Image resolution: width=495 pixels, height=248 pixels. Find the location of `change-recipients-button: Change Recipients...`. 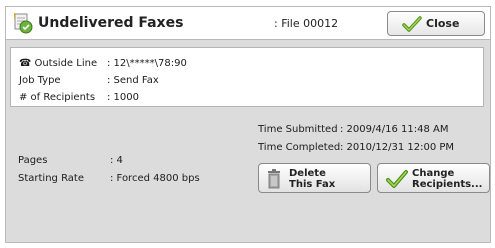

change-recipients-button: Change Recipients... is located at coordinates (433, 178).